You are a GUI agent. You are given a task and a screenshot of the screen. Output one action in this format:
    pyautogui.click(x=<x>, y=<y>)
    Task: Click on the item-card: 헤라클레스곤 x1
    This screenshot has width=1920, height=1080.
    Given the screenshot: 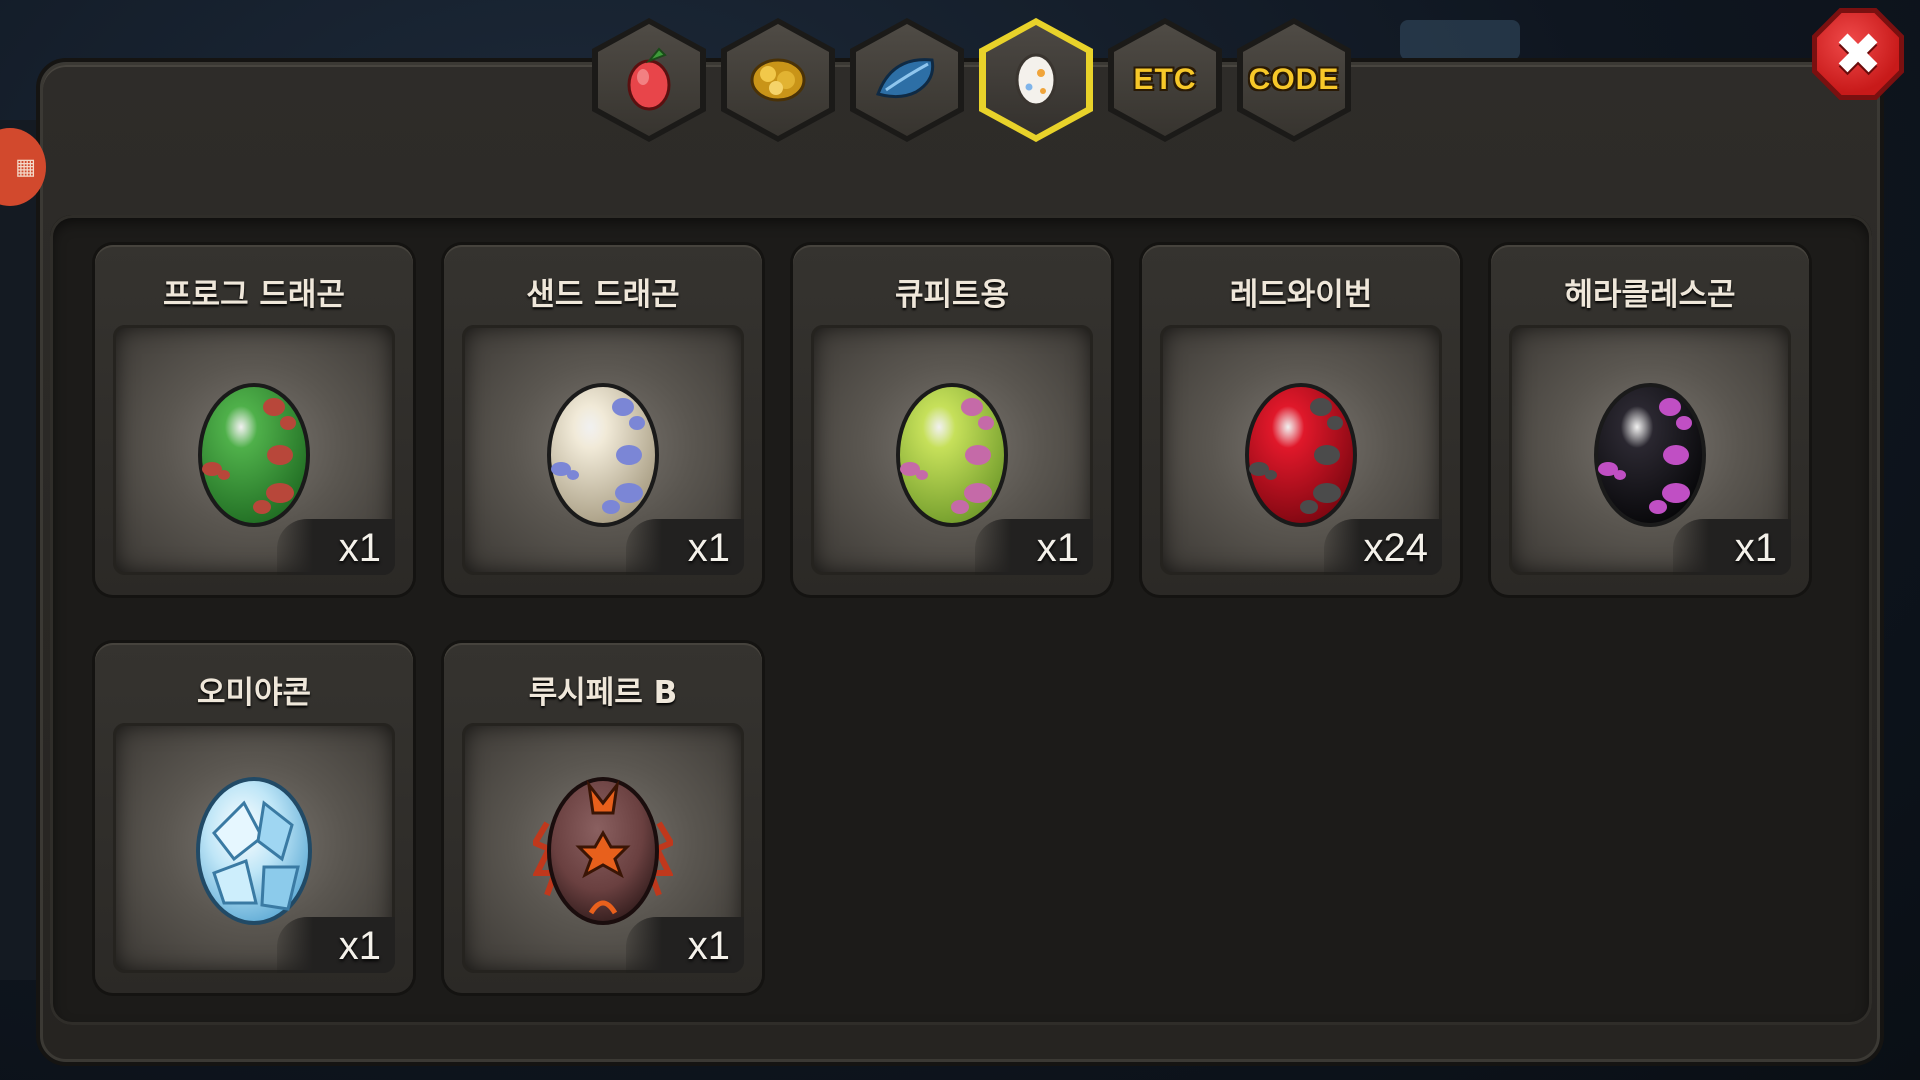 What is the action you would take?
    pyautogui.click(x=1650, y=420)
    